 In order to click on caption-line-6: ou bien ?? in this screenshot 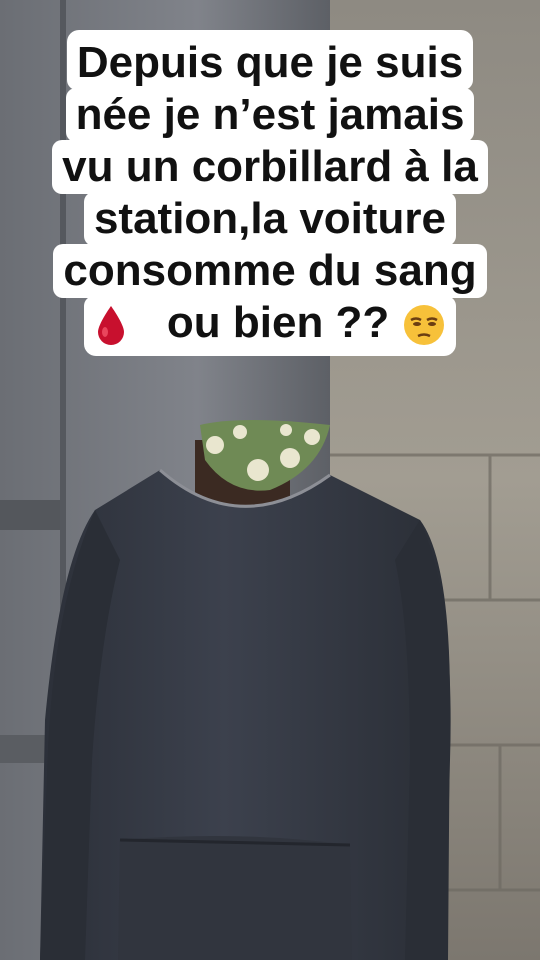, I will do `click(270, 326)`.